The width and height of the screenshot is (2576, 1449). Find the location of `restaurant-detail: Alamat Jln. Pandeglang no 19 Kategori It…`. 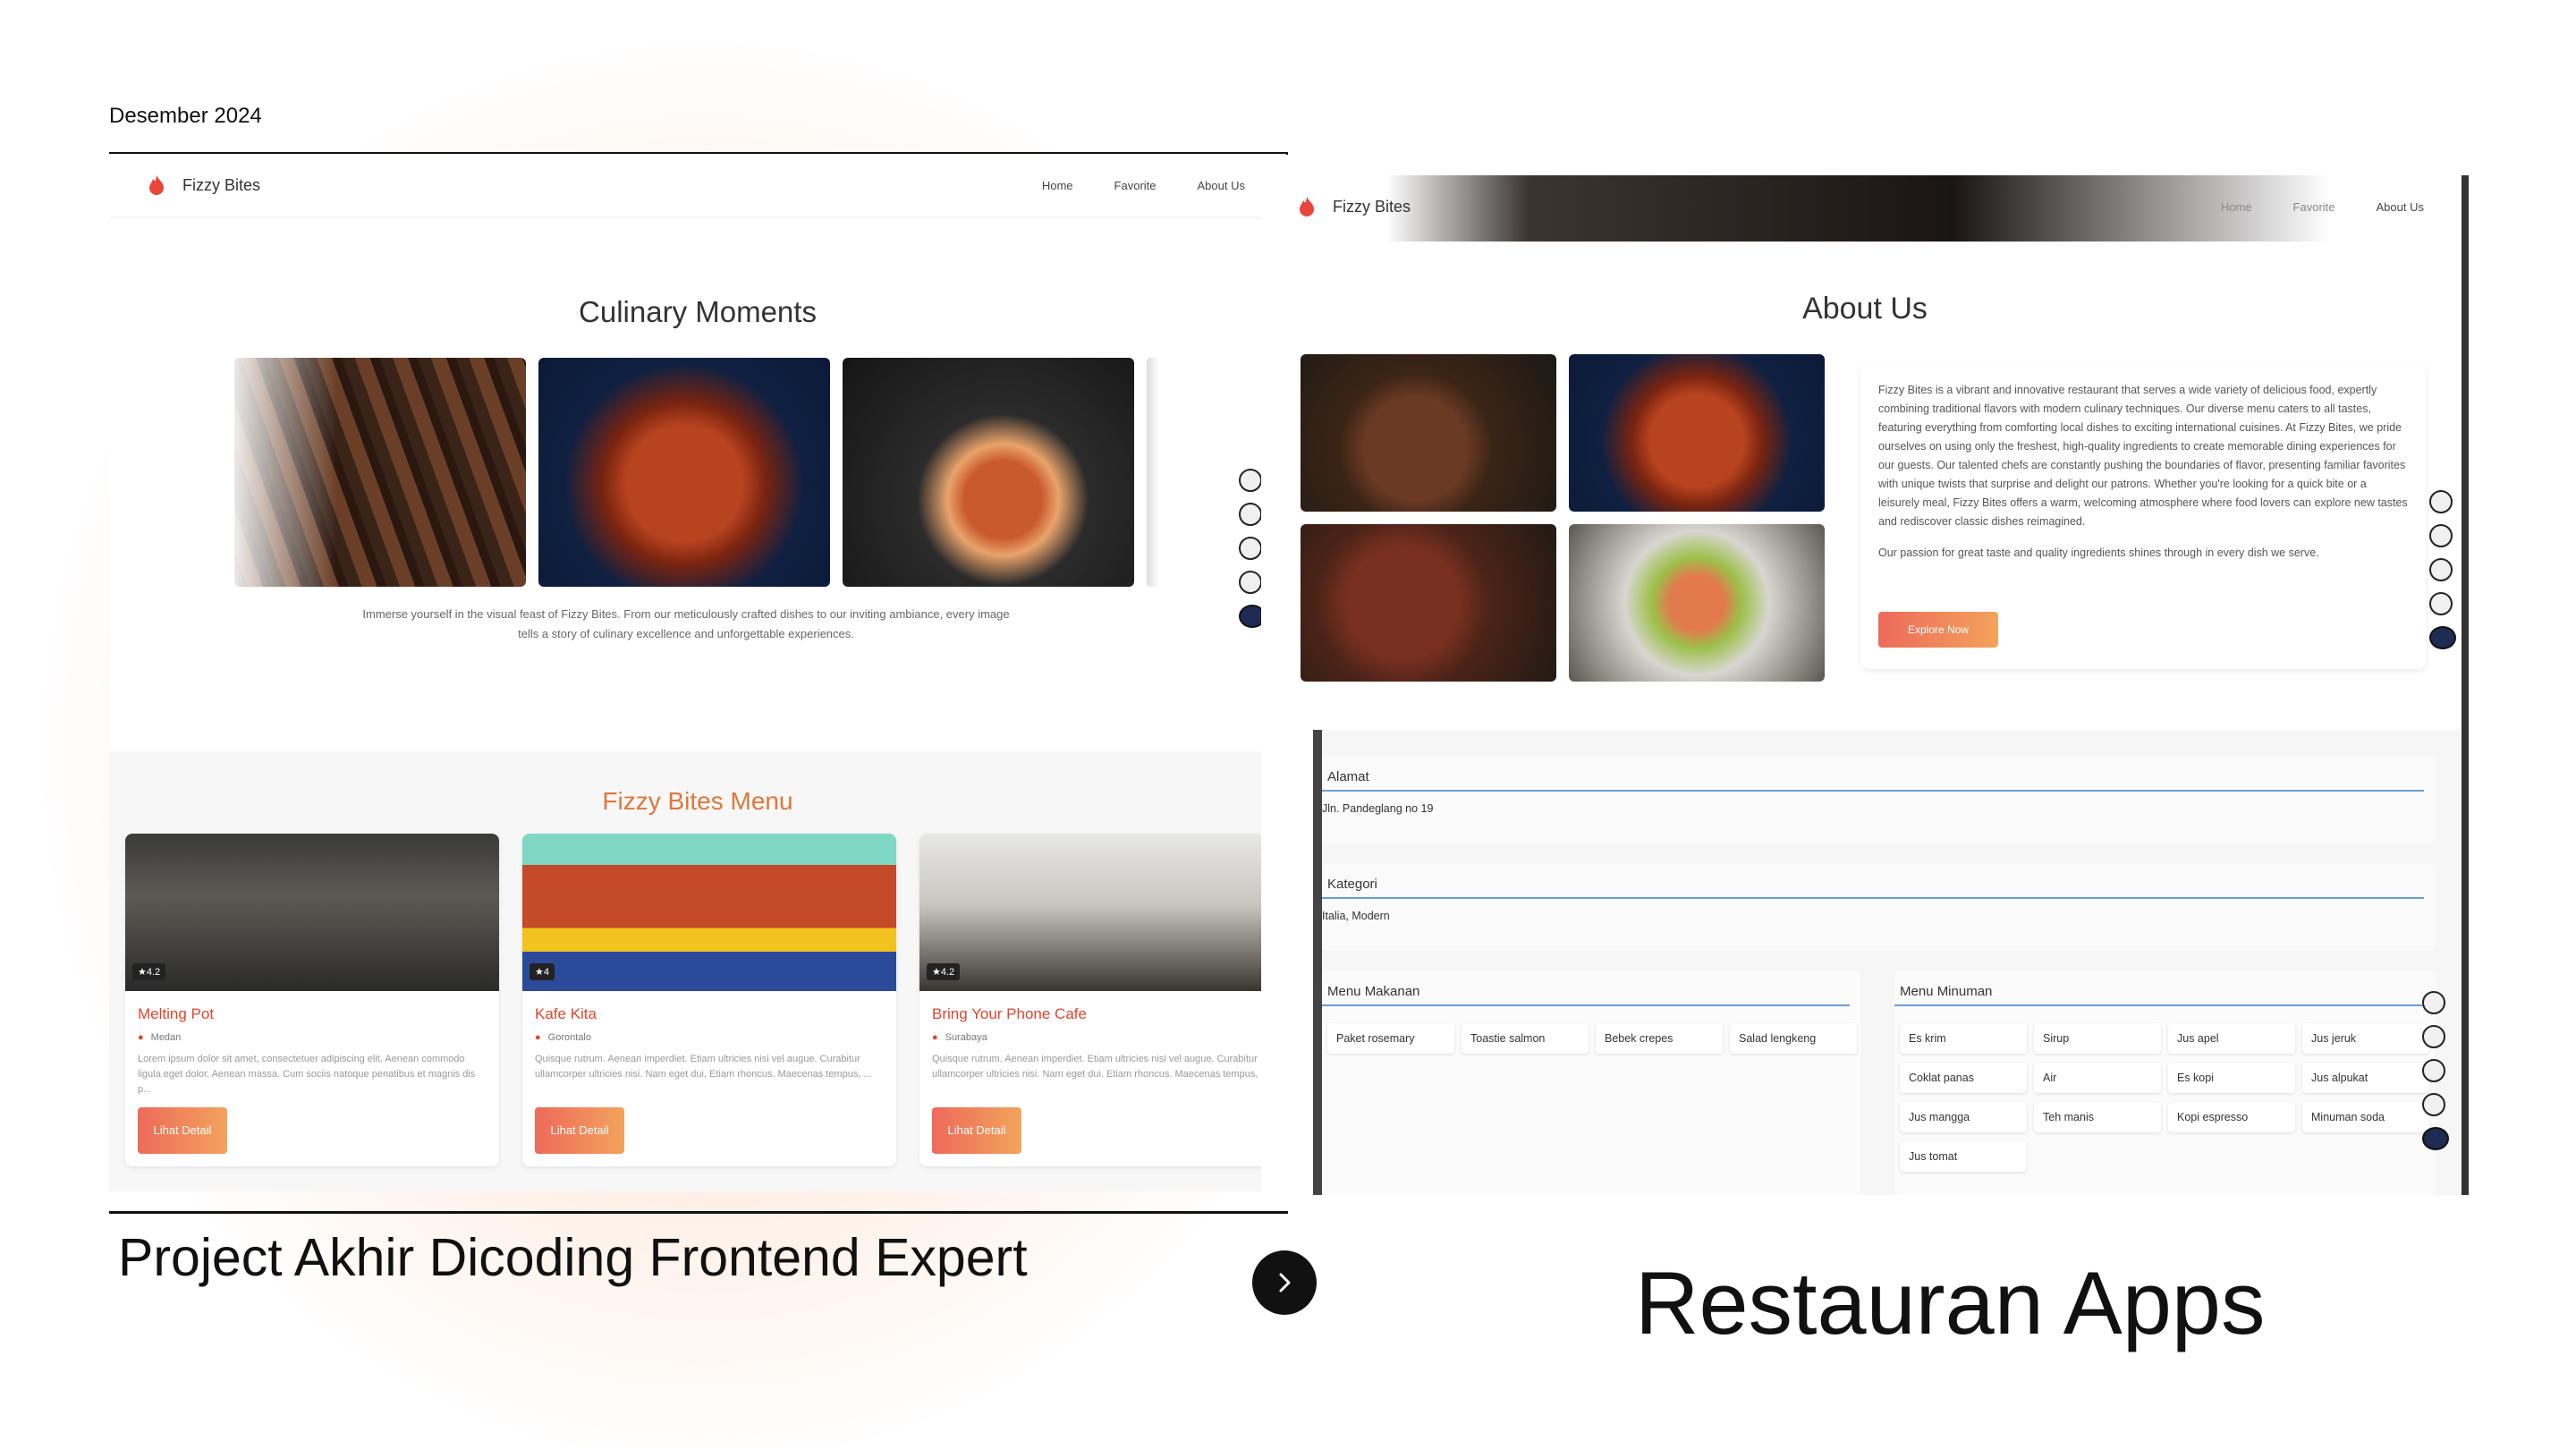

restaurant-detail: Alamat Jln. Pandeglang no 19 Kategori It… is located at coordinates (1891, 962).